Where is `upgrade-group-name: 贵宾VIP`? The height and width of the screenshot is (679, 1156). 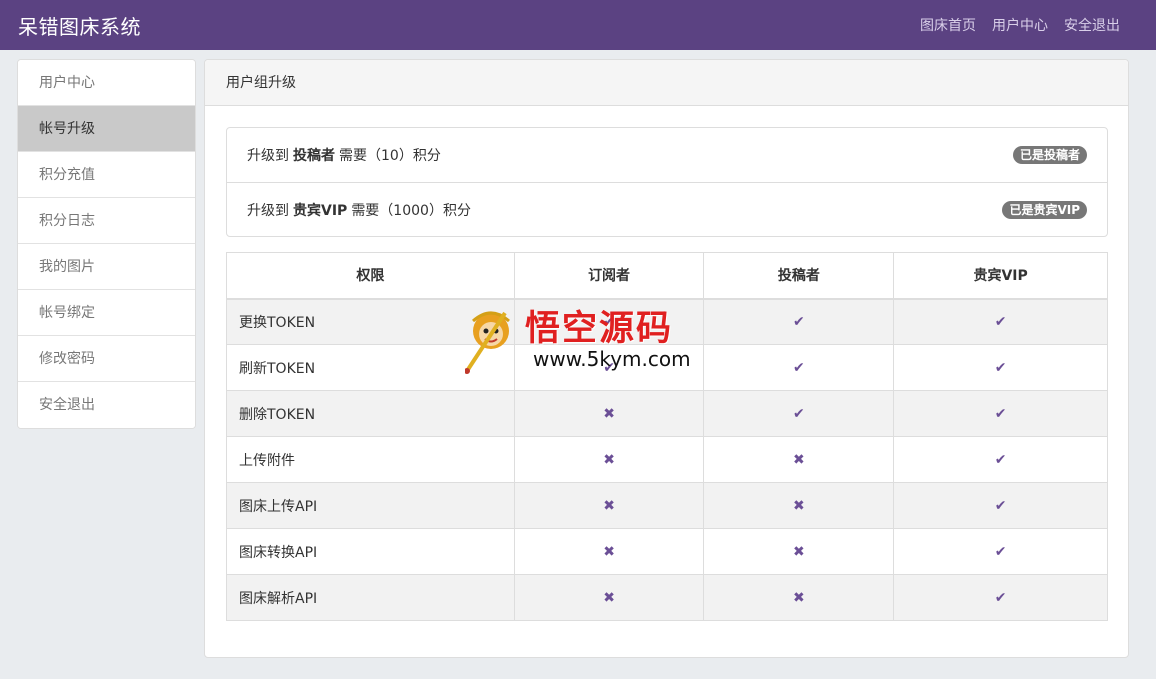
upgrade-group-name: 贵宾VIP is located at coordinates (320, 210).